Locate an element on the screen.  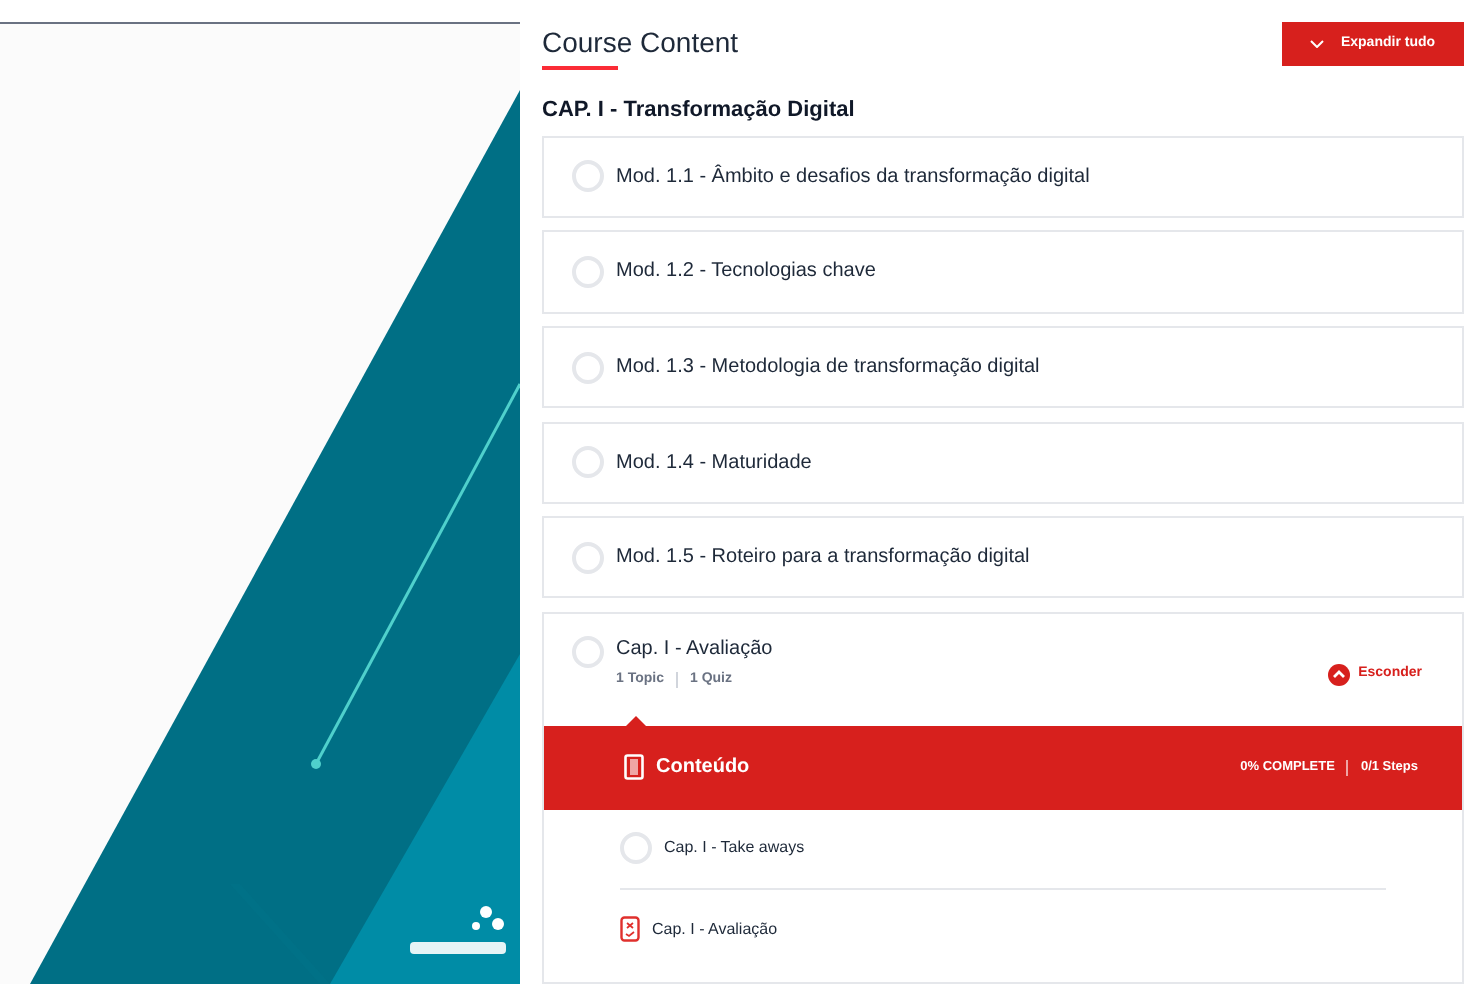
module-row: Mod. 1.5 - Roteiro para a transformação digital is located at coordinates (1003, 557).